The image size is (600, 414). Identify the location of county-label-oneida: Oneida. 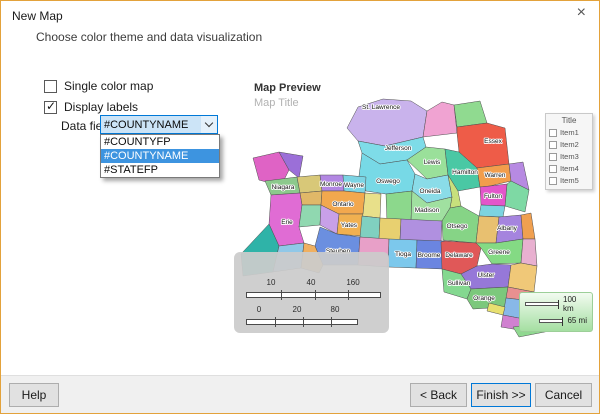
(430, 191).